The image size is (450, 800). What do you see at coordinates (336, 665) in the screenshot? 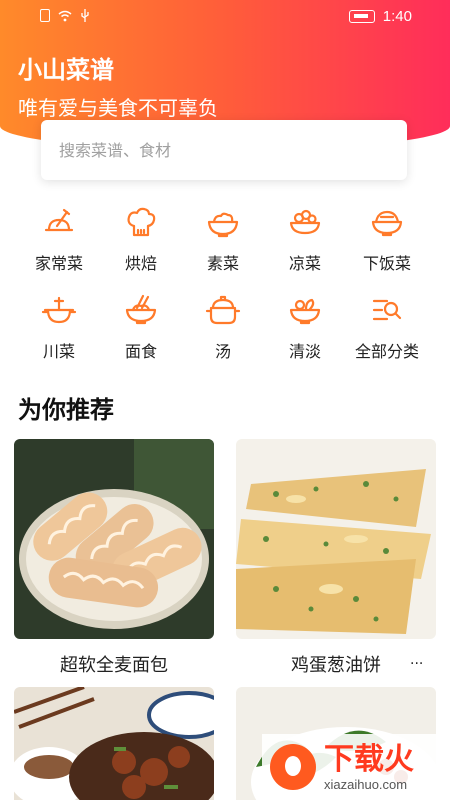
I see `recipe-name: 鸡蛋葱油饼` at bounding box center [336, 665].